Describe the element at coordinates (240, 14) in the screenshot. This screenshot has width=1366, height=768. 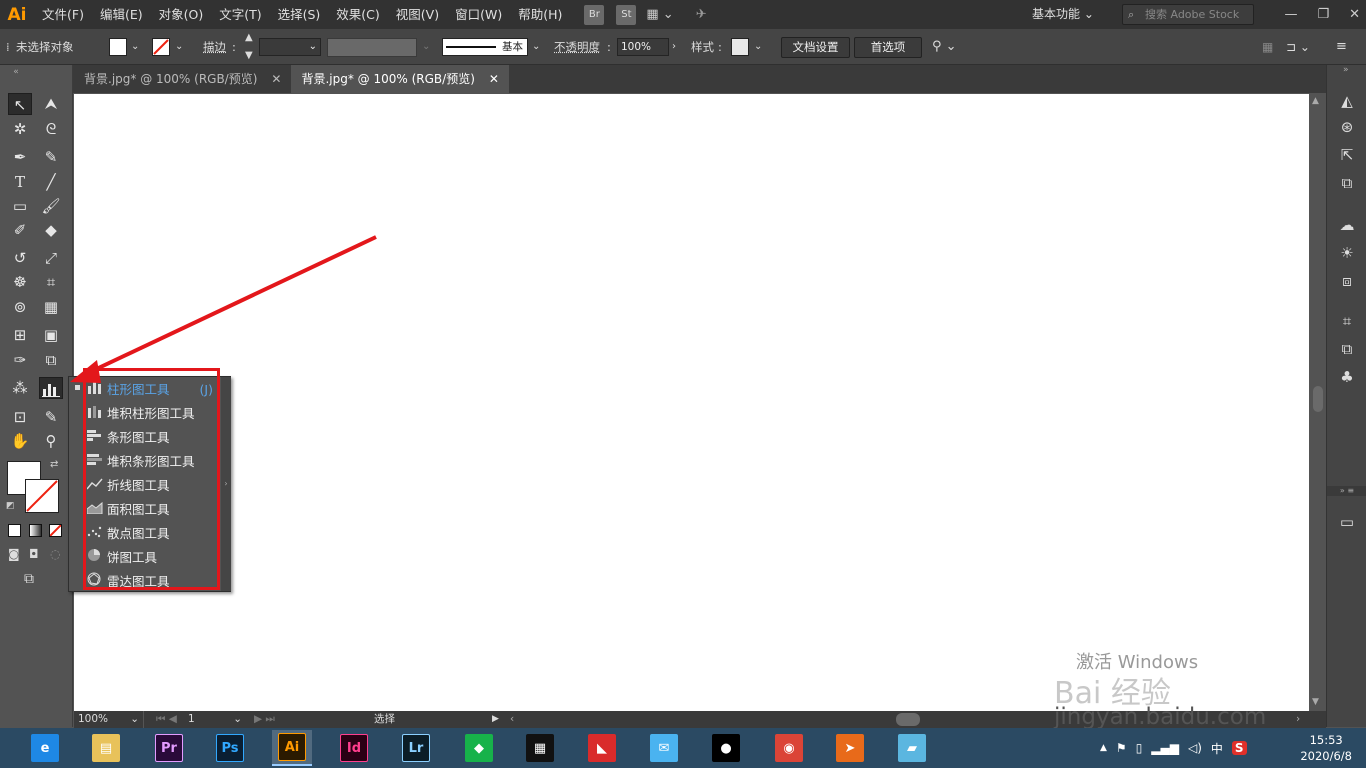
I see `menu-type: 文字(T)` at that location.